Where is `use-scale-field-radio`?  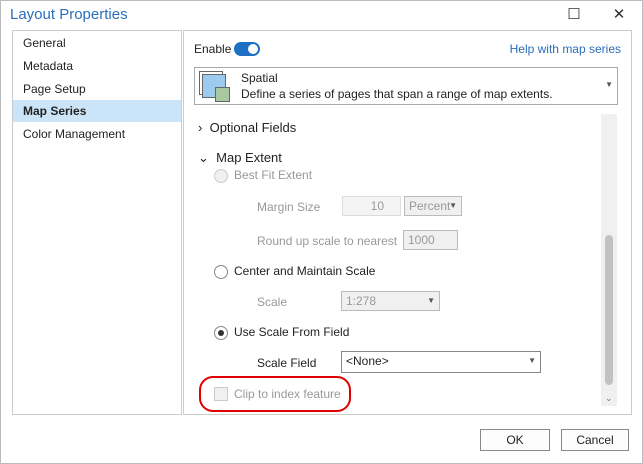
use-scale-field-radio is located at coordinates (221, 333).